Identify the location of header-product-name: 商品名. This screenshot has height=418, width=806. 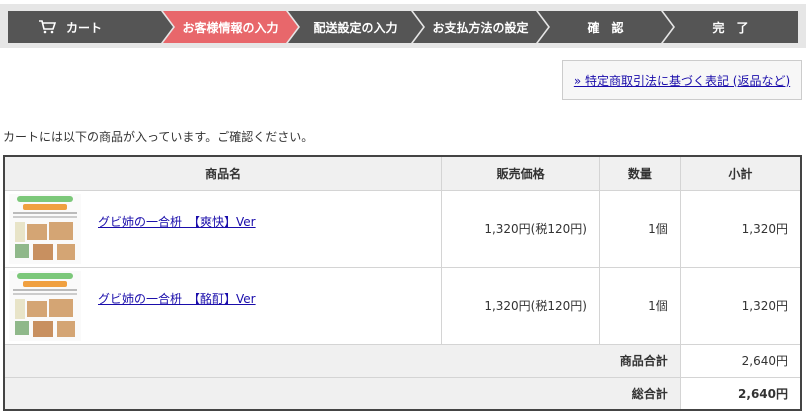
(223, 173).